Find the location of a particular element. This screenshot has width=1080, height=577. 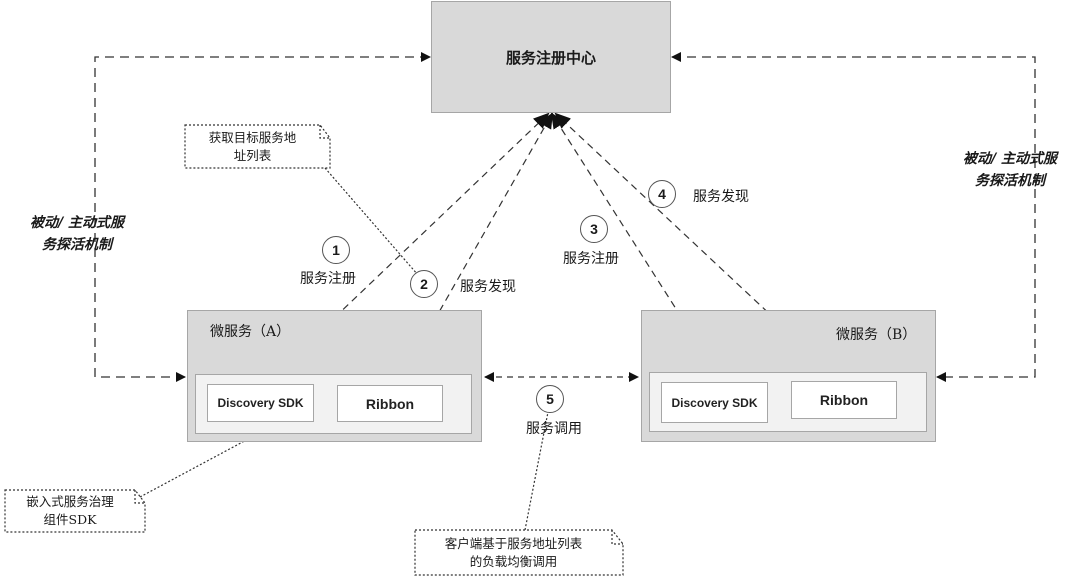

step-5-number: 5 is located at coordinates (550, 399).